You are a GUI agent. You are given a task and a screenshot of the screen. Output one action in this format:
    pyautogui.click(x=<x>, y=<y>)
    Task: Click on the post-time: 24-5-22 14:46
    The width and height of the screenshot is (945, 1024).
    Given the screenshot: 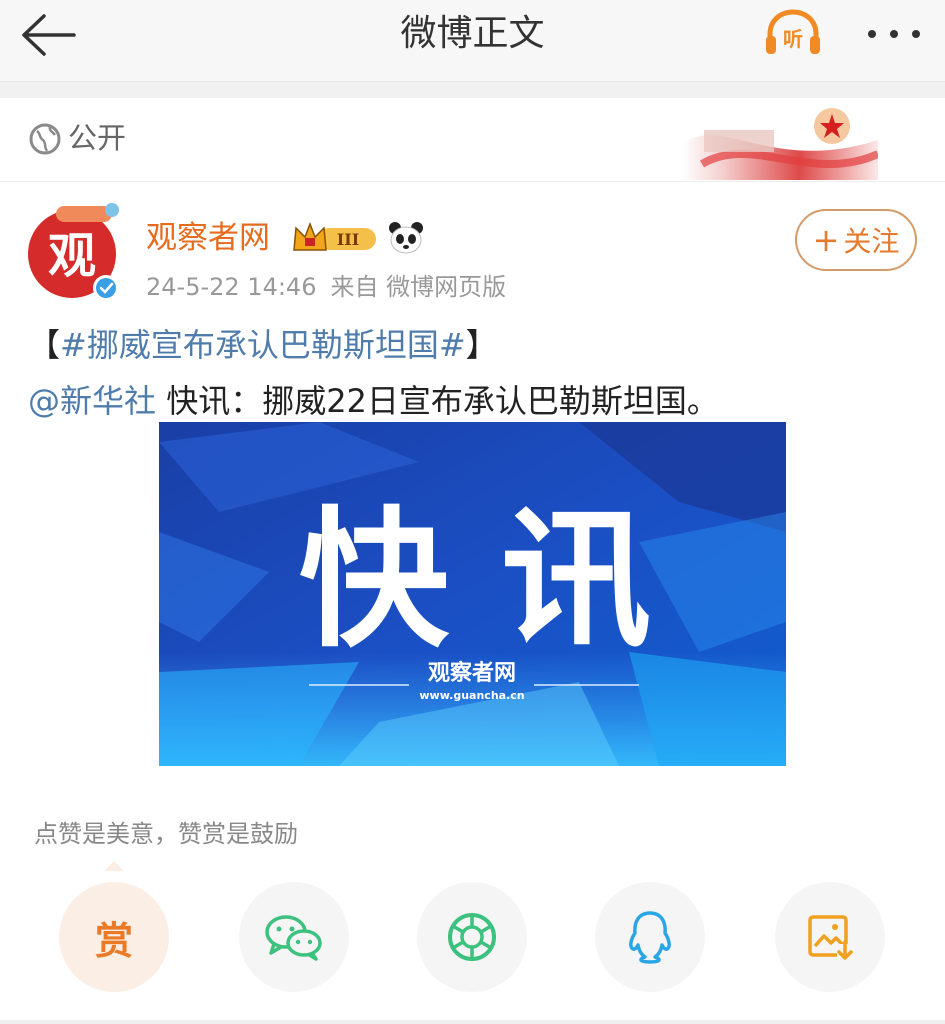 What is the action you would take?
    pyautogui.click(x=231, y=287)
    